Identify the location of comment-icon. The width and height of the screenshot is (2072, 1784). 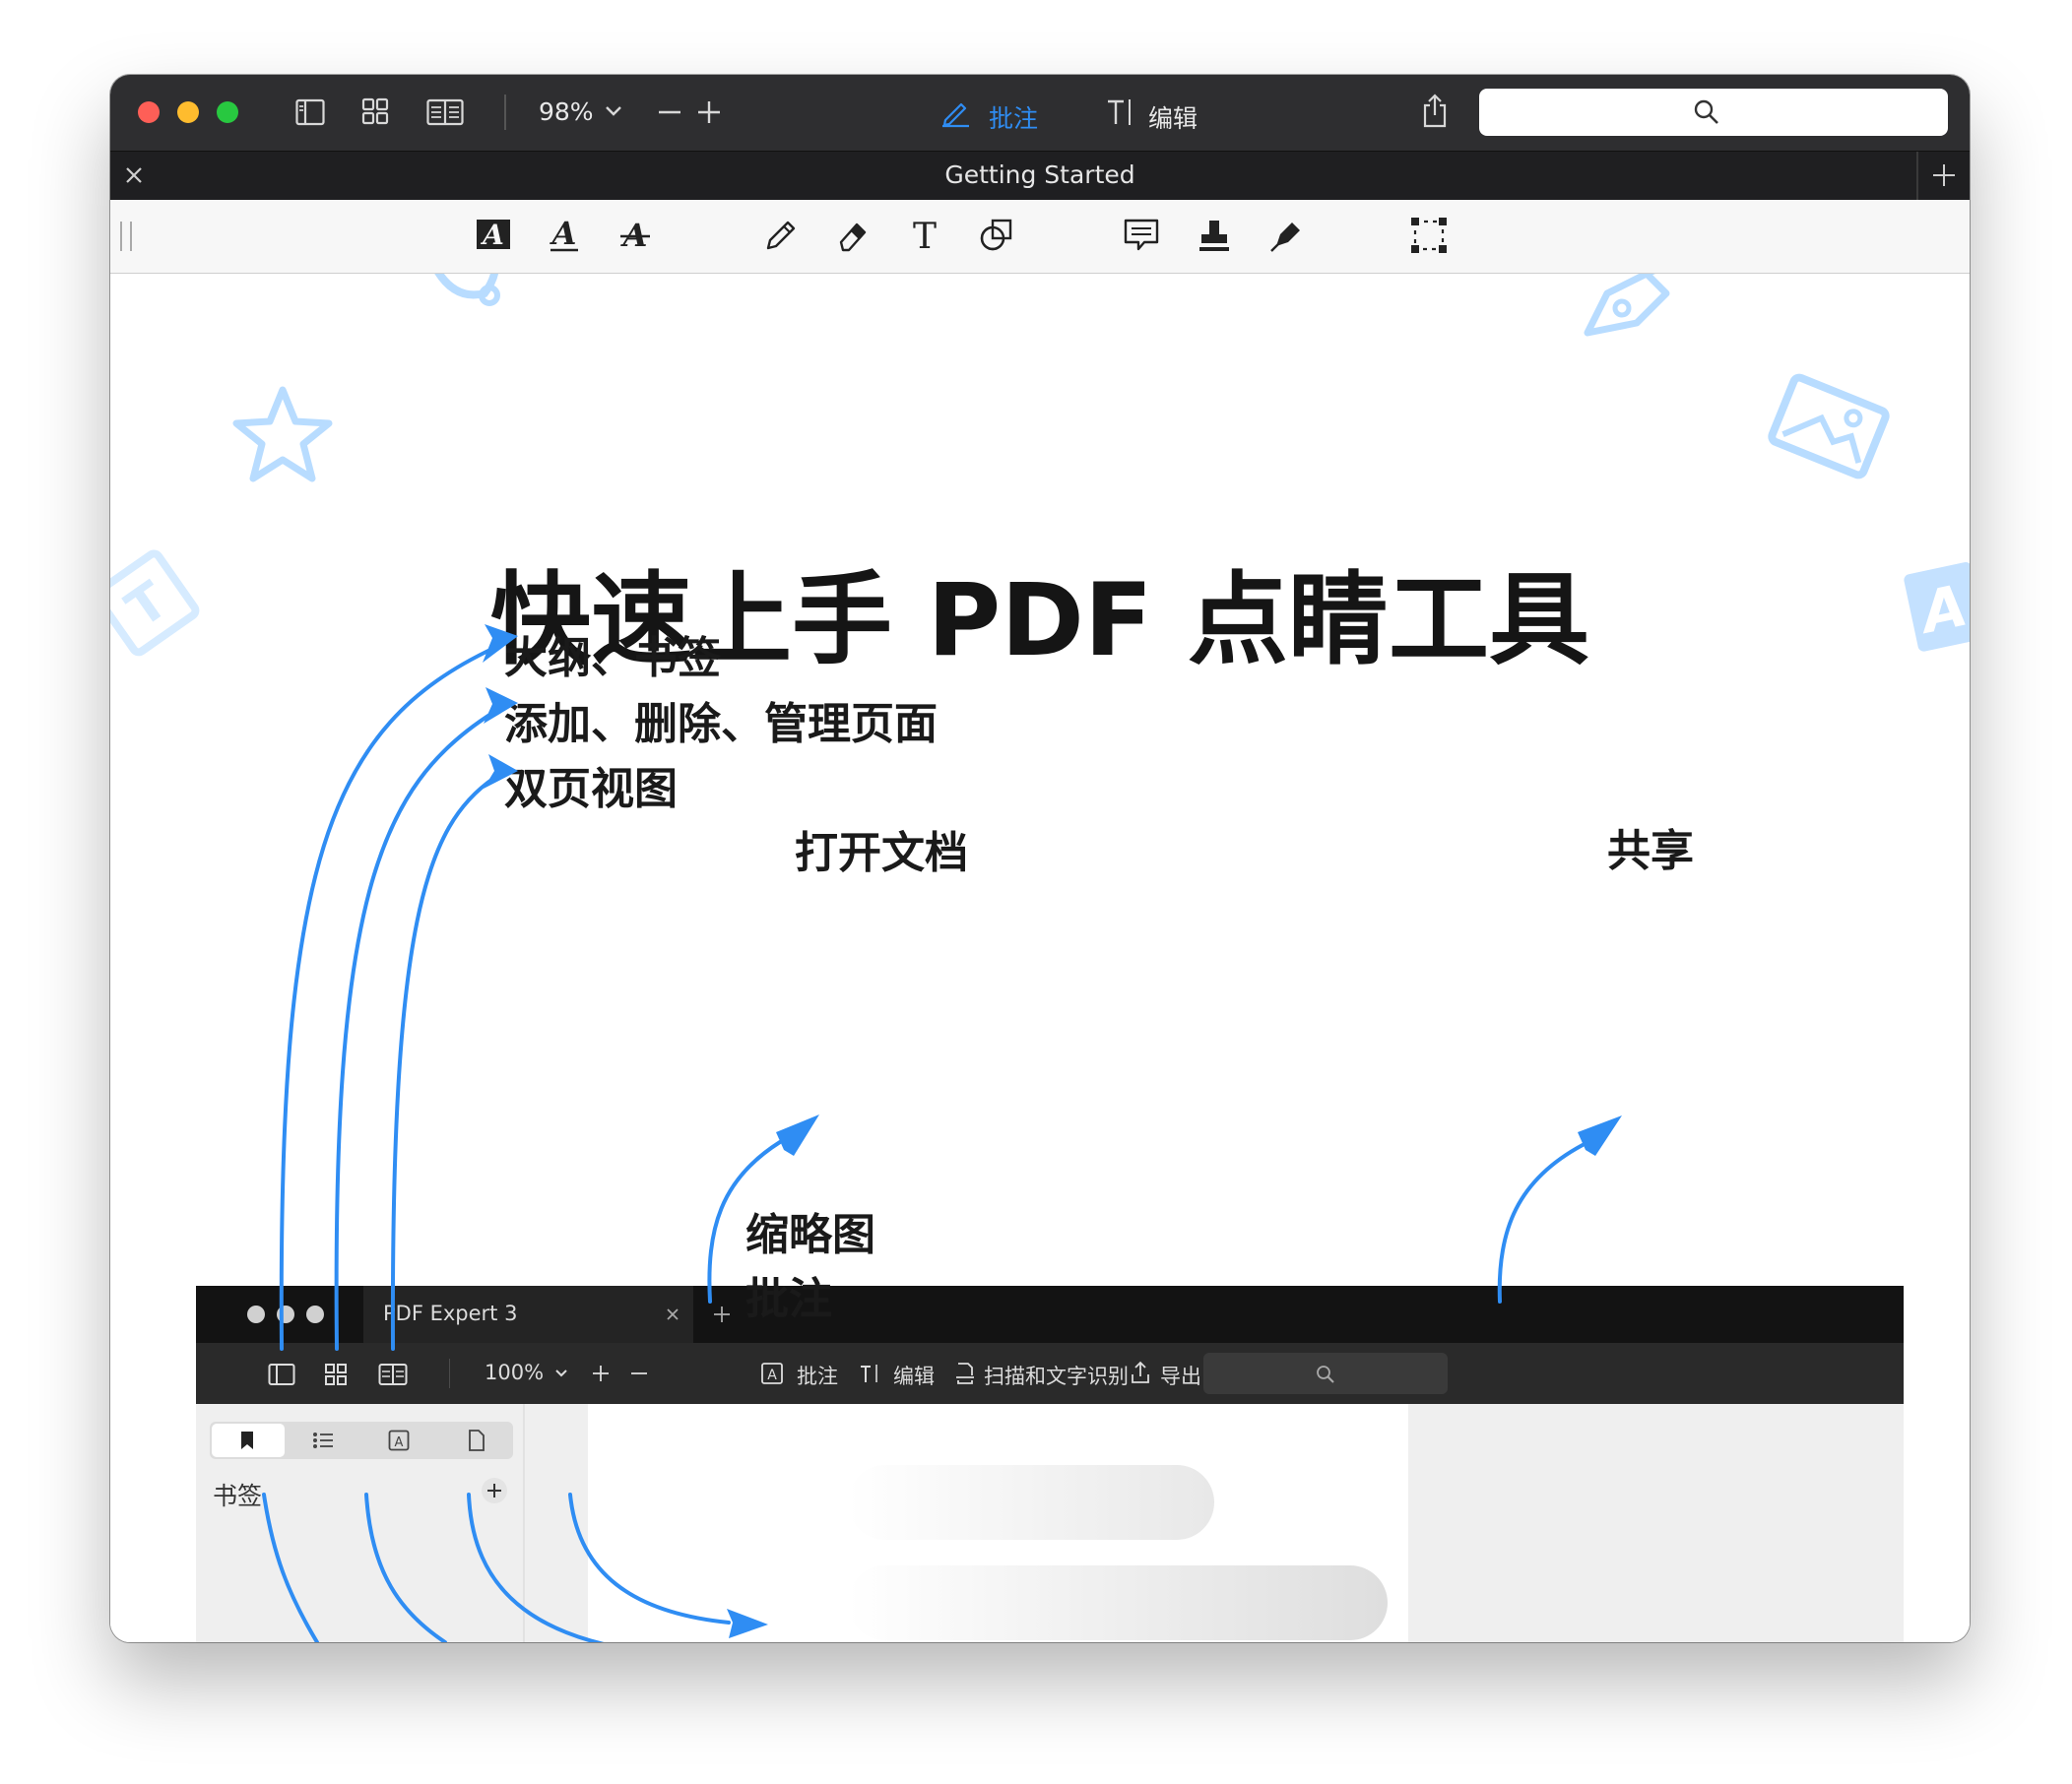
(1141, 235).